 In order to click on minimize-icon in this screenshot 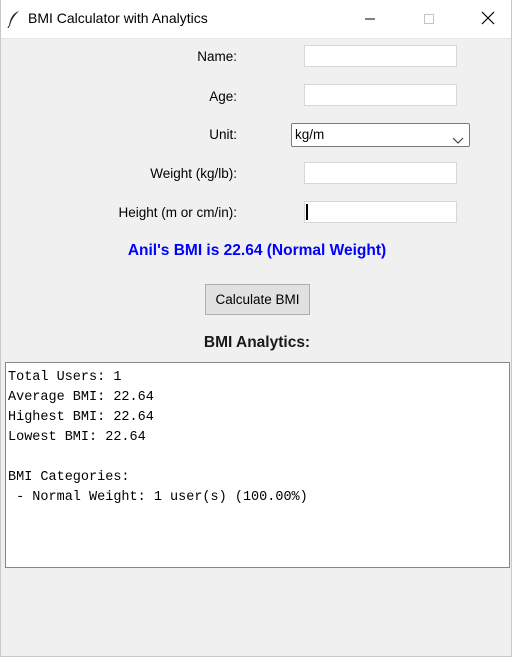, I will do `click(370, 19)`.